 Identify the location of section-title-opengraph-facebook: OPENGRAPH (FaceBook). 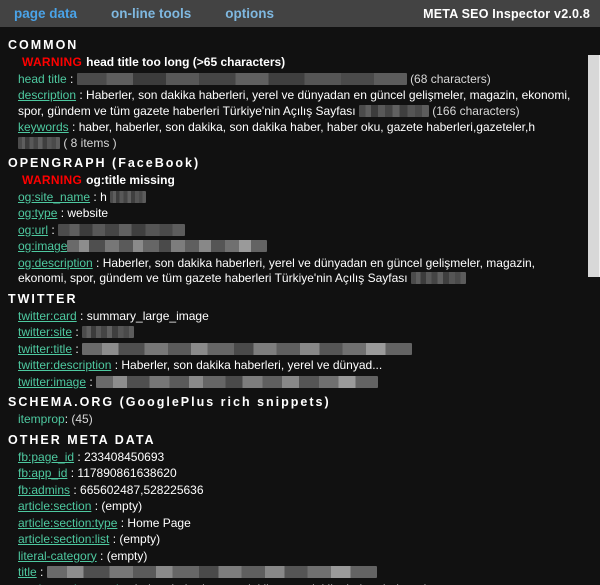
(104, 163).